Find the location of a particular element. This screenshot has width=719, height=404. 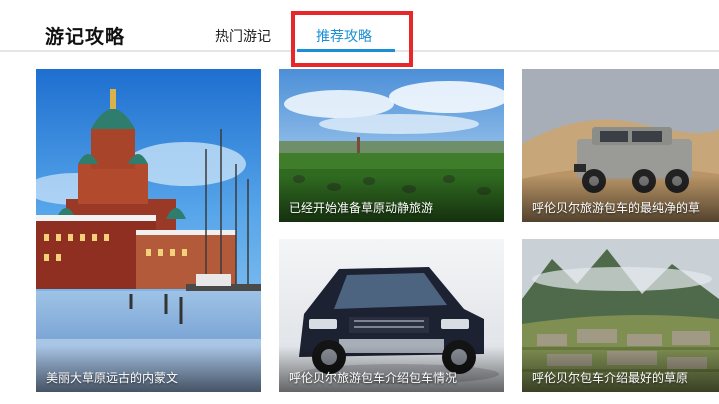

card-caption: 美丽大草原远古的内蒙文 is located at coordinates (112, 378).